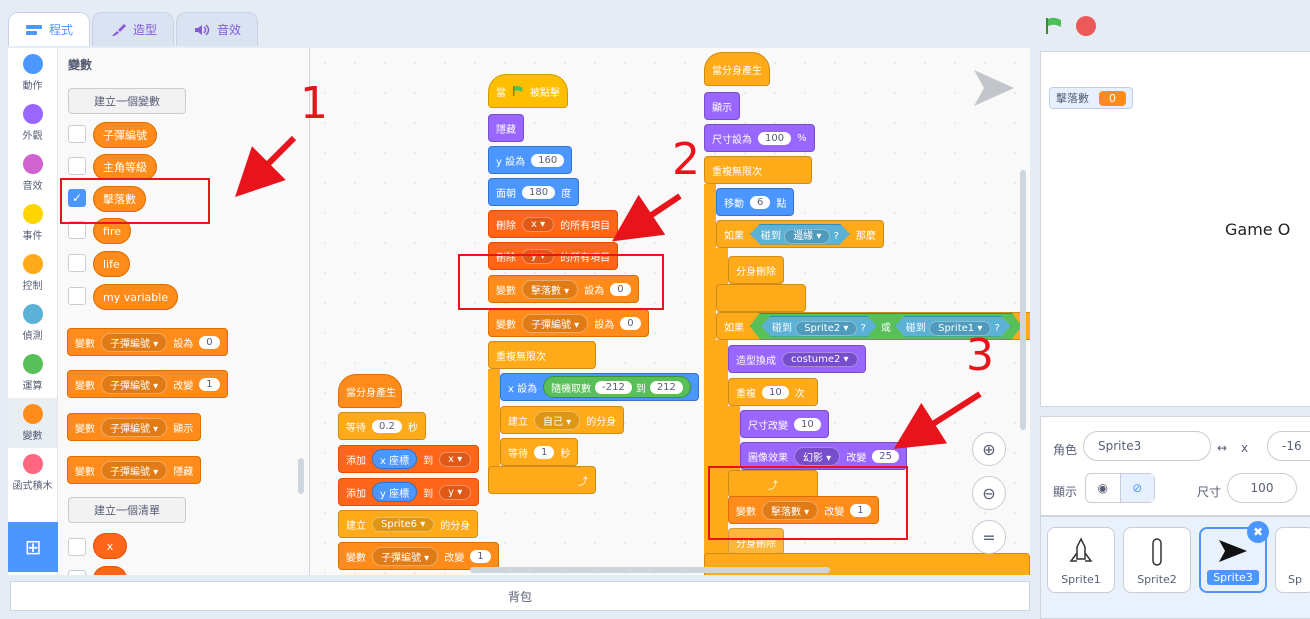 This screenshot has width=1310, height=619. Describe the element at coordinates (1081, 579) in the screenshot. I see `sprite-name: Sprite1` at that location.